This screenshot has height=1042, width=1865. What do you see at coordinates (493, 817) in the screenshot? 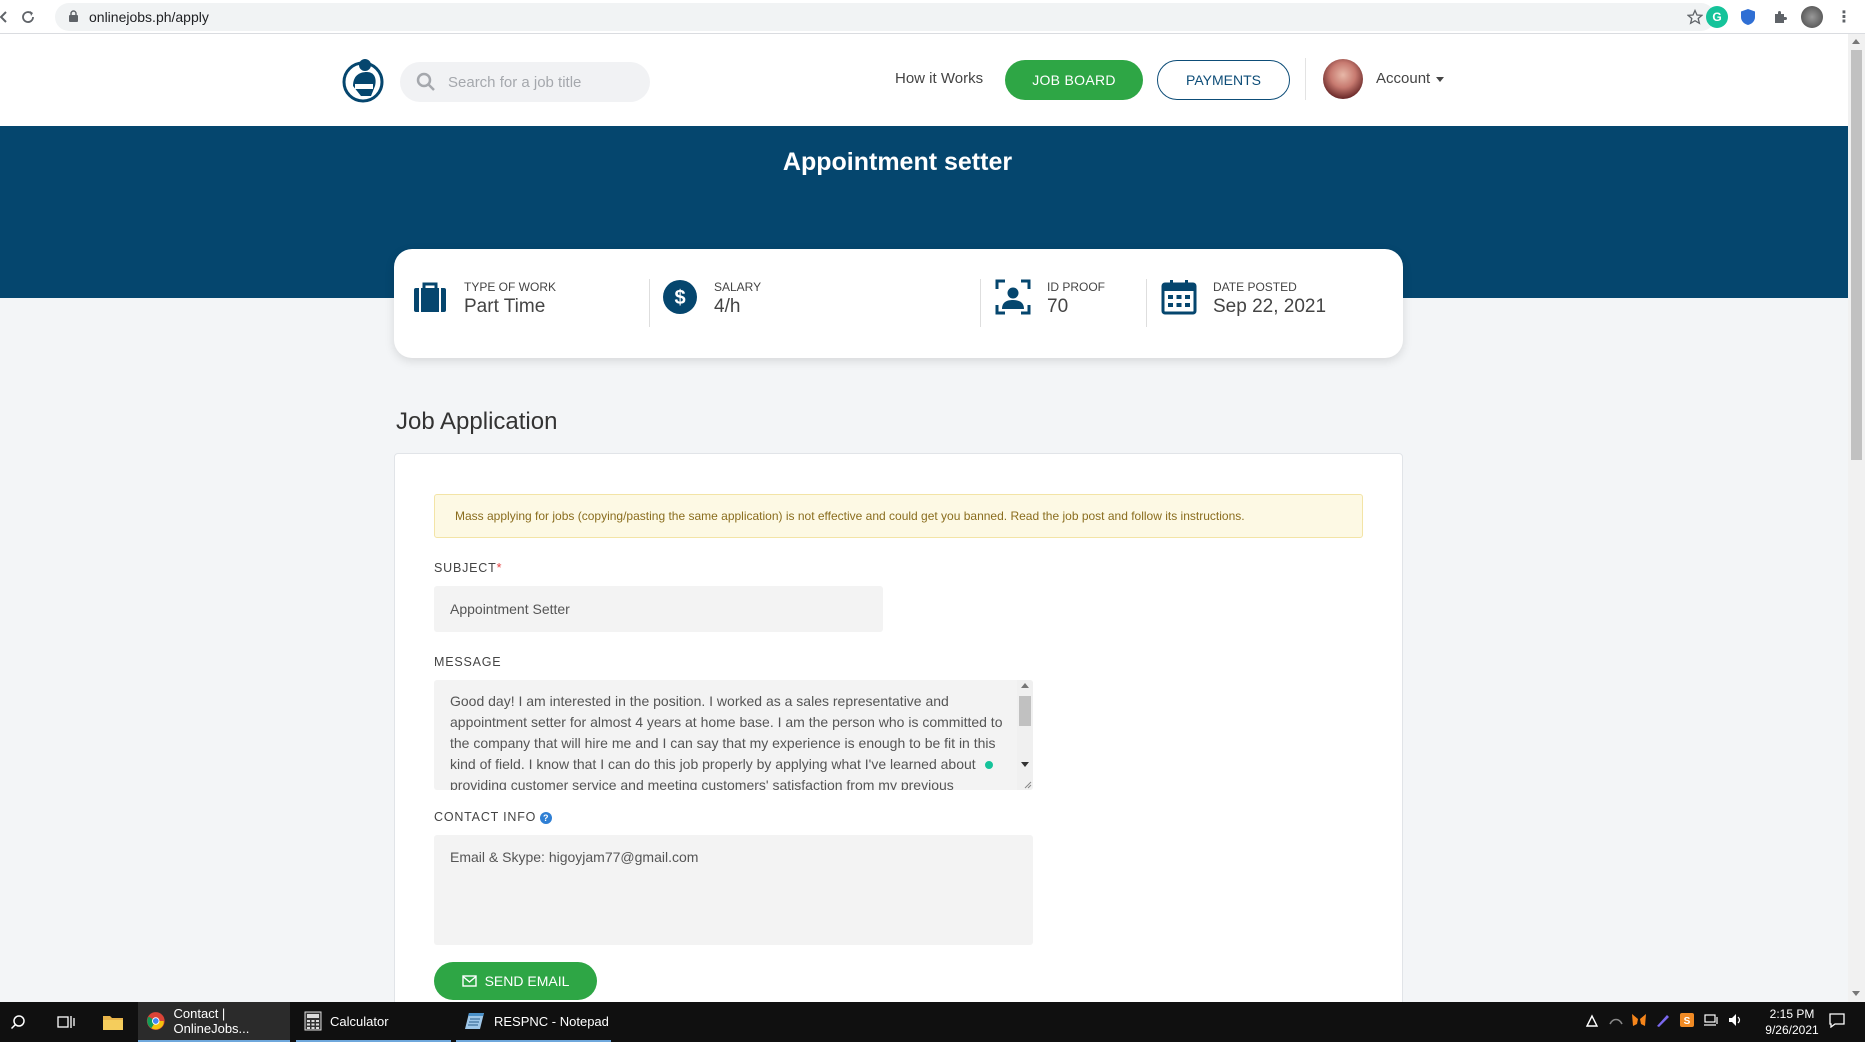
I see `contact-info-label: CONTACT INFO?` at bounding box center [493, 817].